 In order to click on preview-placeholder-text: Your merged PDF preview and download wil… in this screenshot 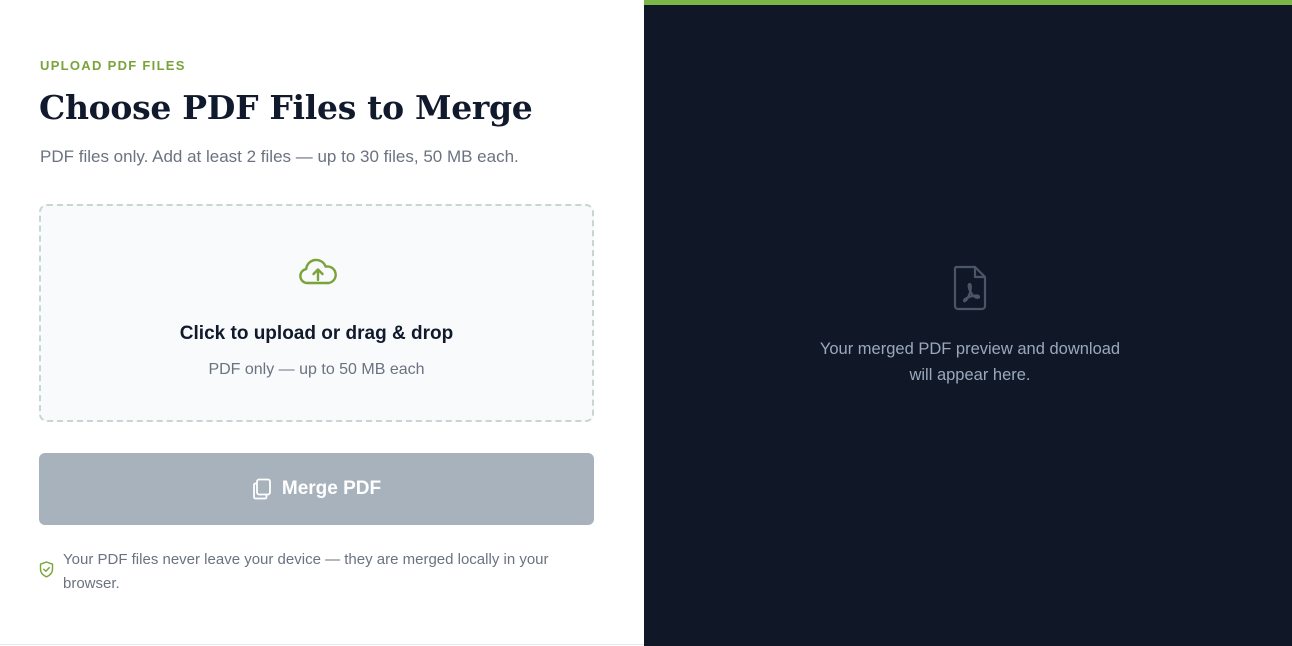, I will do `click(970, 362)`.